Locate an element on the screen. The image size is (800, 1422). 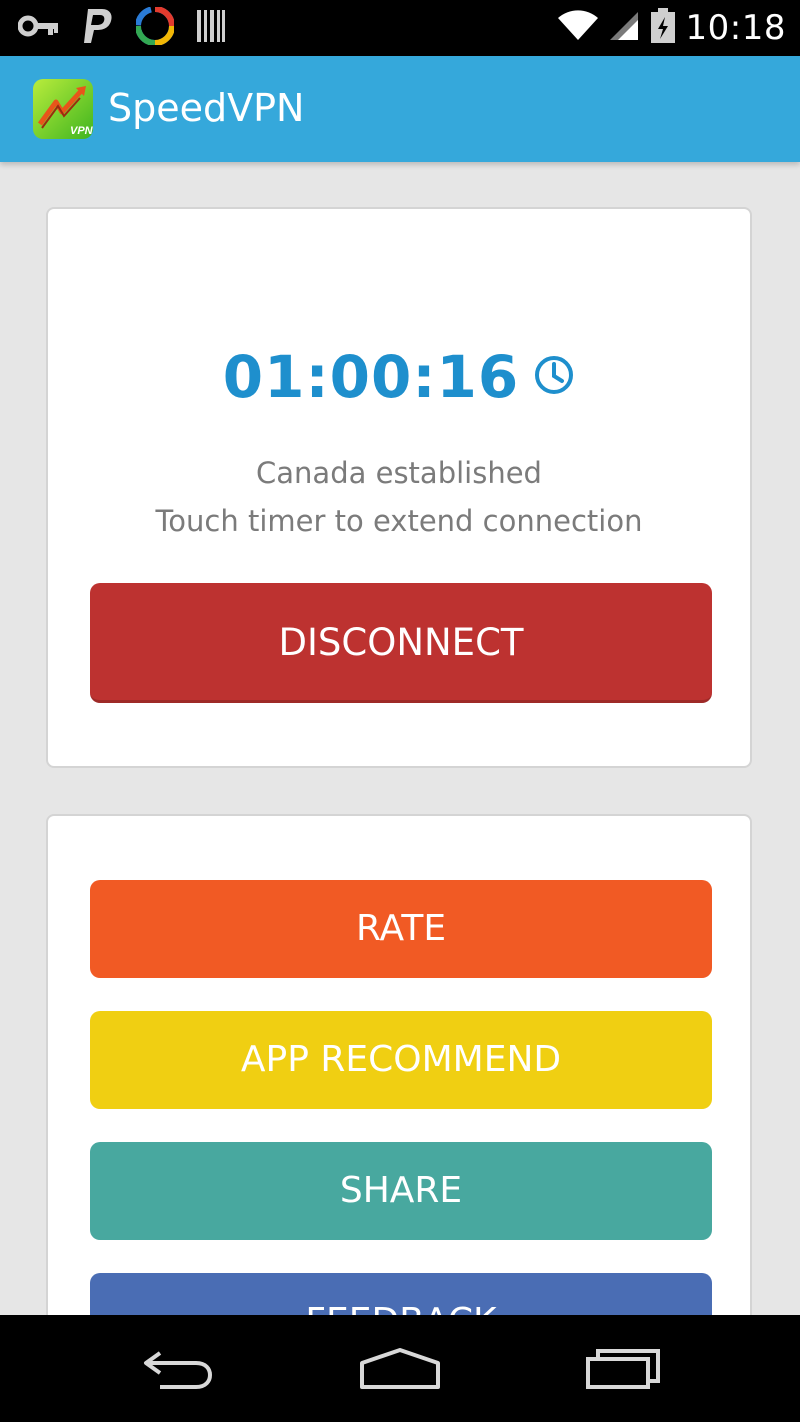
share-button: SHARE is located at coordinates (401, 1191).